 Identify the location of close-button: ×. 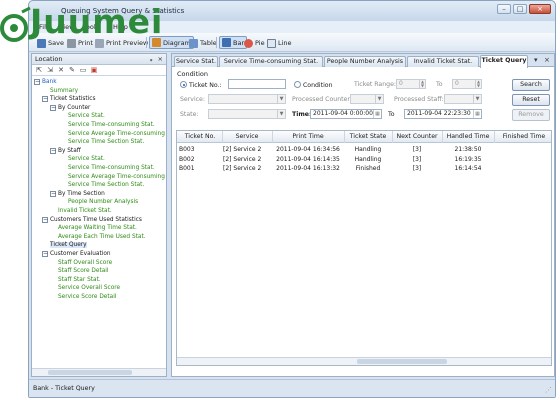
(540, 9).